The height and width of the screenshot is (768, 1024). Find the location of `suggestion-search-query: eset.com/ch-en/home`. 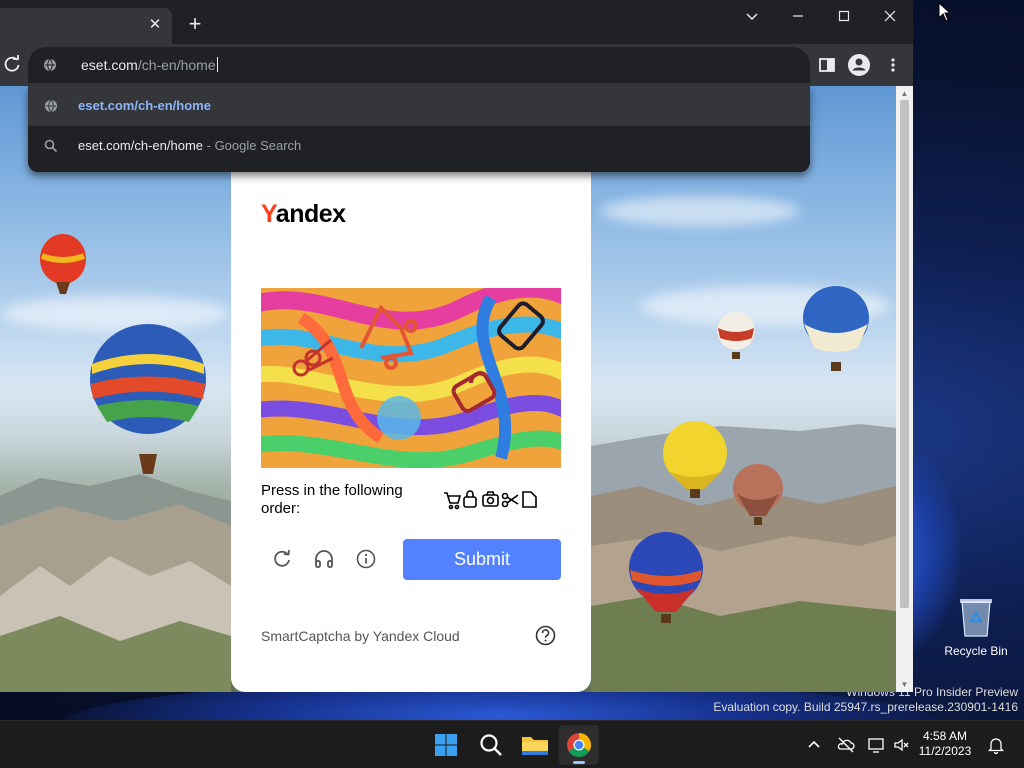

suggestion-search-query: eset.com/ch-en/home is located at coordinates (141, 145).